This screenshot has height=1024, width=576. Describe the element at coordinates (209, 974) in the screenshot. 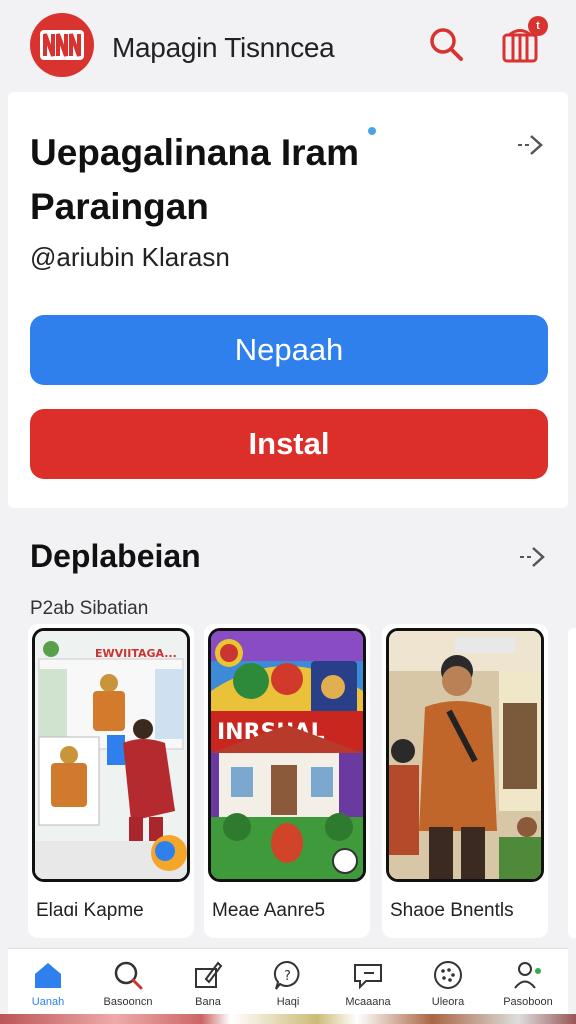

I see `edit-icon` at that location.